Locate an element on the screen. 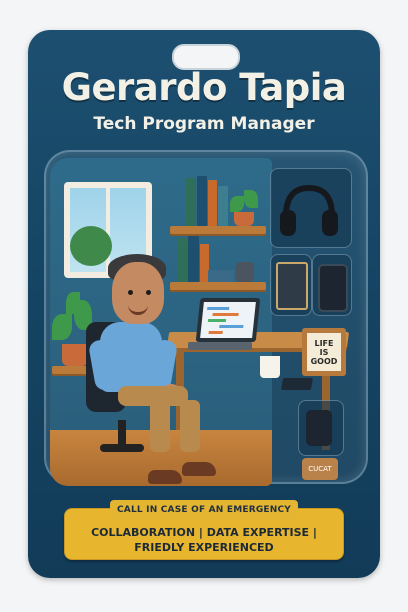  laptop-keyboard is located at coordinates (220, 346).